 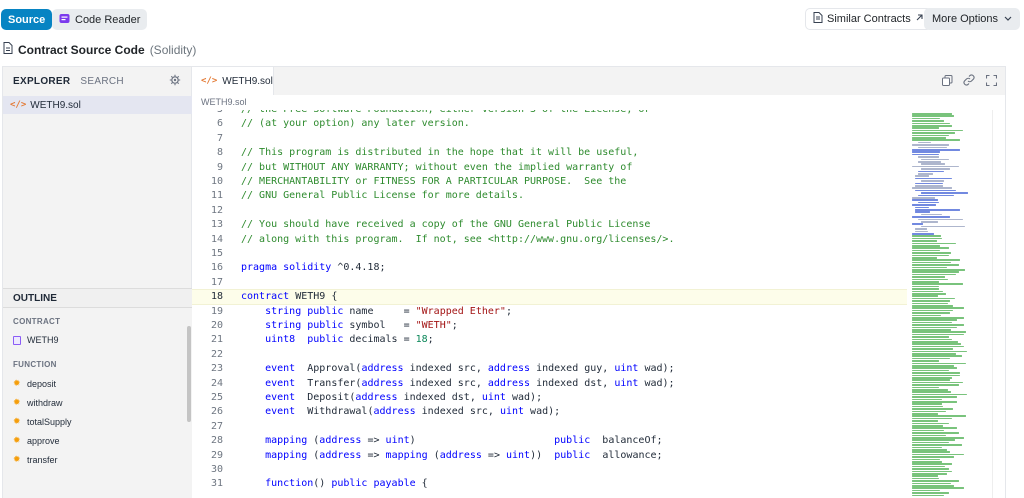 I want to click on code-reader-label: Code Reader, so click(x=108, y=19).